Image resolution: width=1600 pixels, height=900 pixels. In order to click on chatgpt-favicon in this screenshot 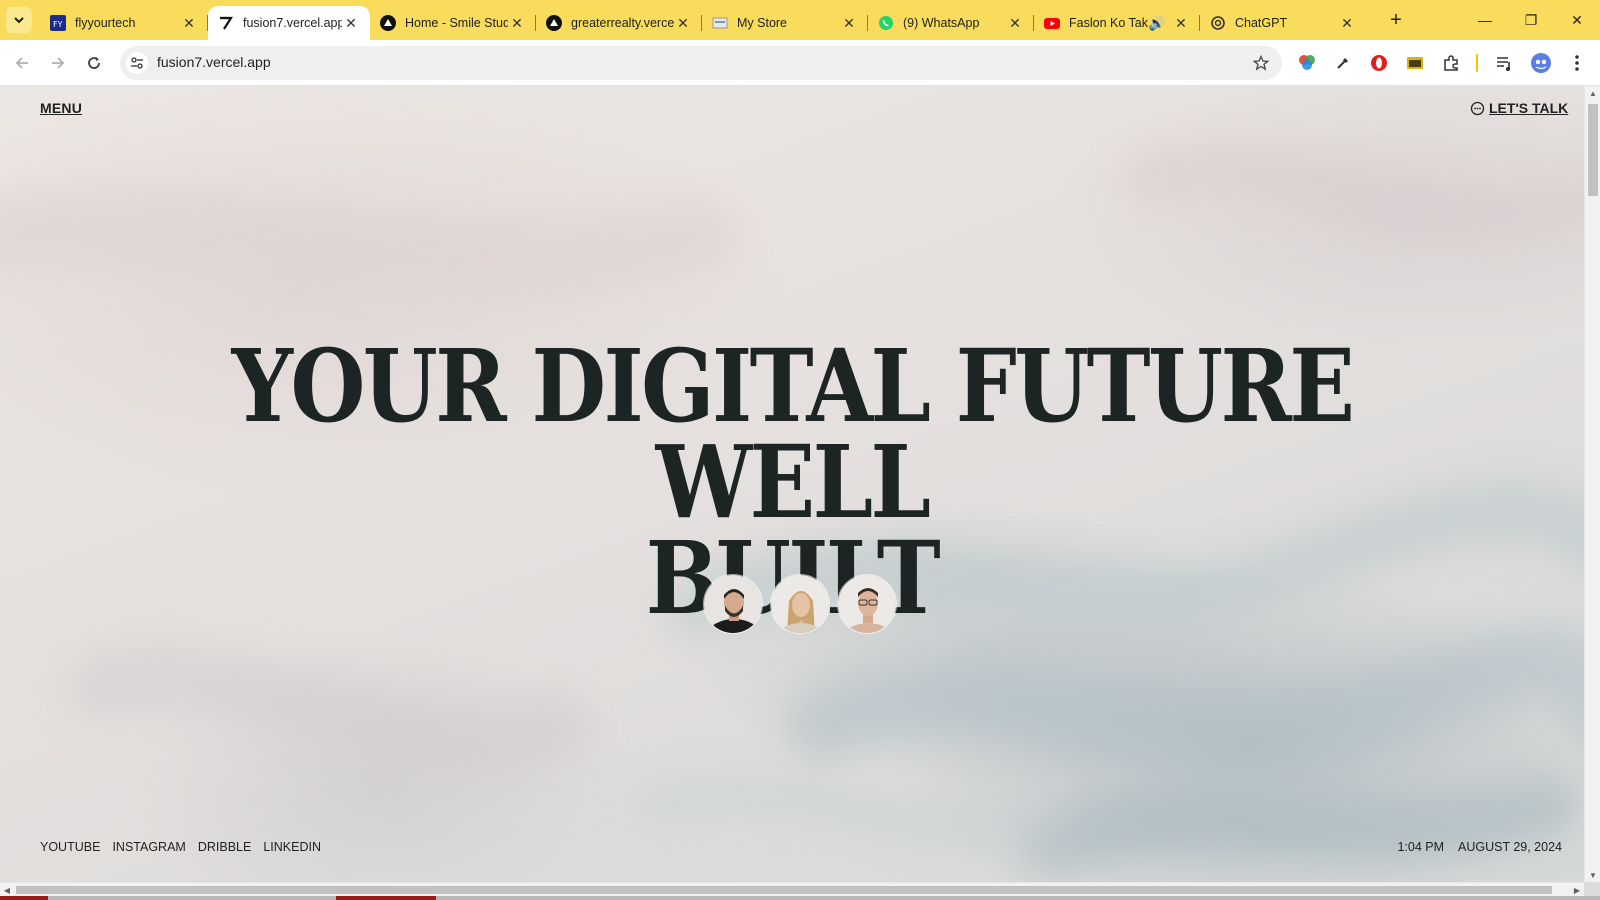, I will do `click(1218, 23)`.